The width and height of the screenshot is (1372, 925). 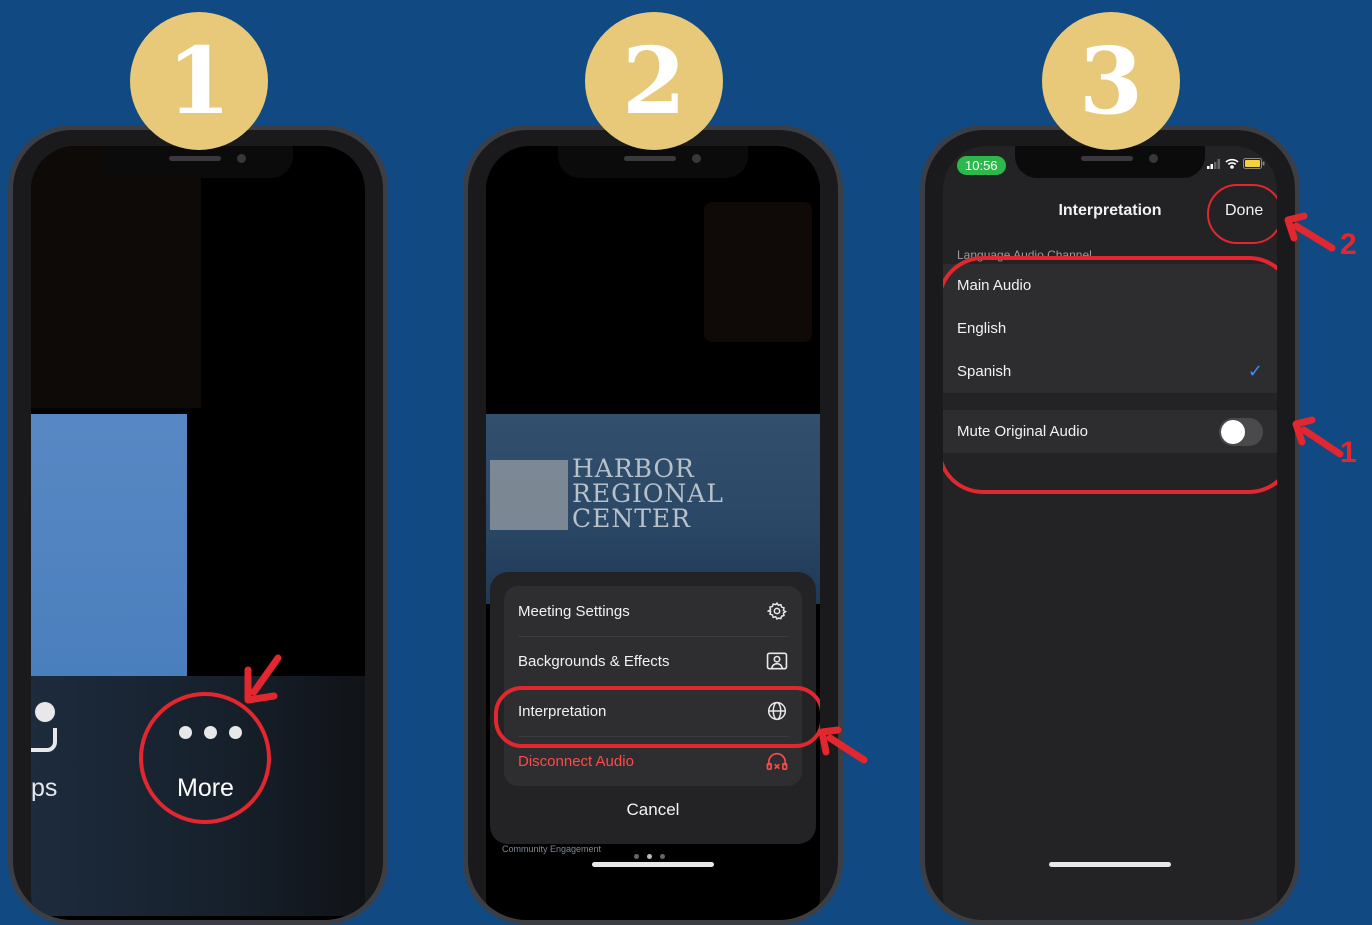 What do you see at coordinates (1110, 375) in the screenshot?
I see `highlight-channels` at bounding box center [1110, 375].